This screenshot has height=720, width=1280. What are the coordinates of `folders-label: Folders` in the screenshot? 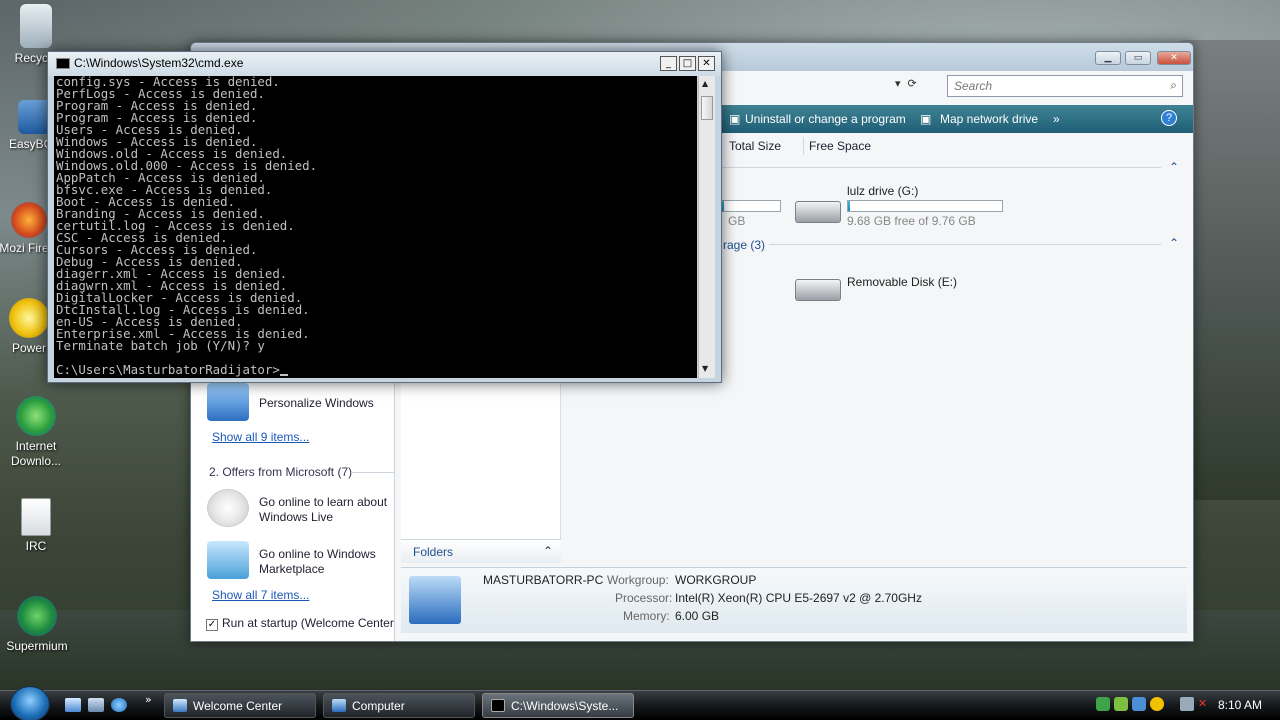 It's located at (433, 552).